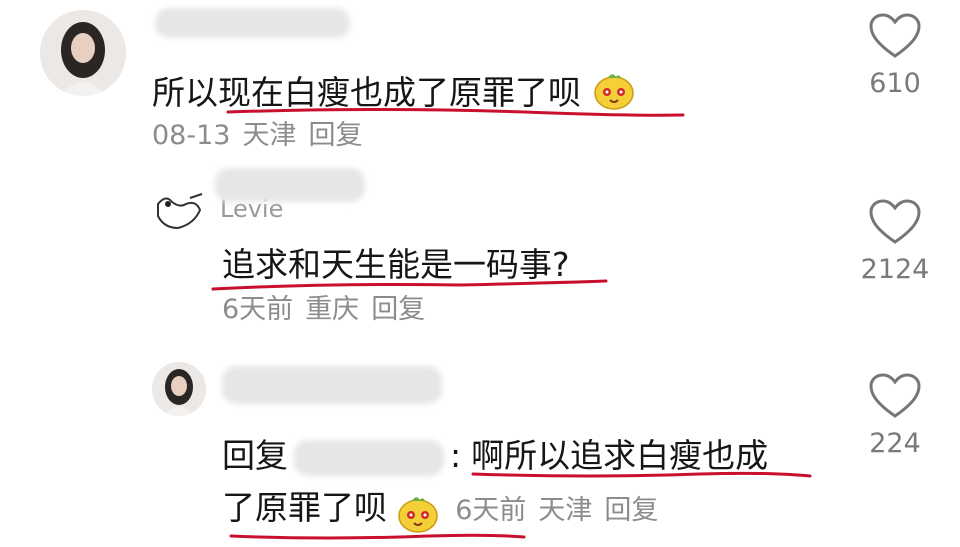  What do you see at coordinates (255, 455) in the screenshot?
I see `reply-prefix: 回复` at bounding box center [255, 455].